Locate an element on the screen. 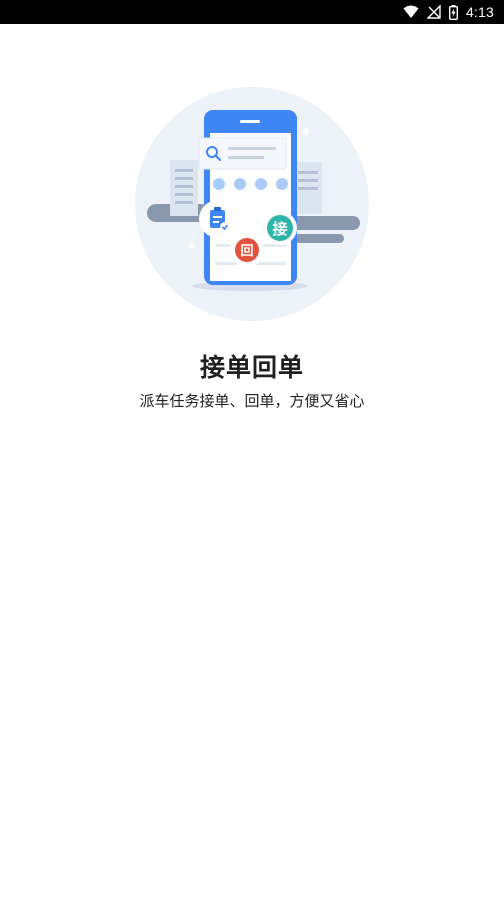  status-icons: 4:13 is located at coordinates (448, 12).